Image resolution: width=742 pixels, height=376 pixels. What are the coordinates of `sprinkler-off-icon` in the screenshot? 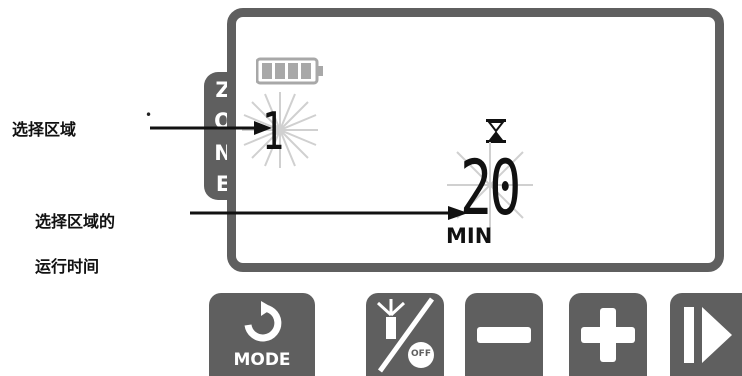 It's located at (405, 335).